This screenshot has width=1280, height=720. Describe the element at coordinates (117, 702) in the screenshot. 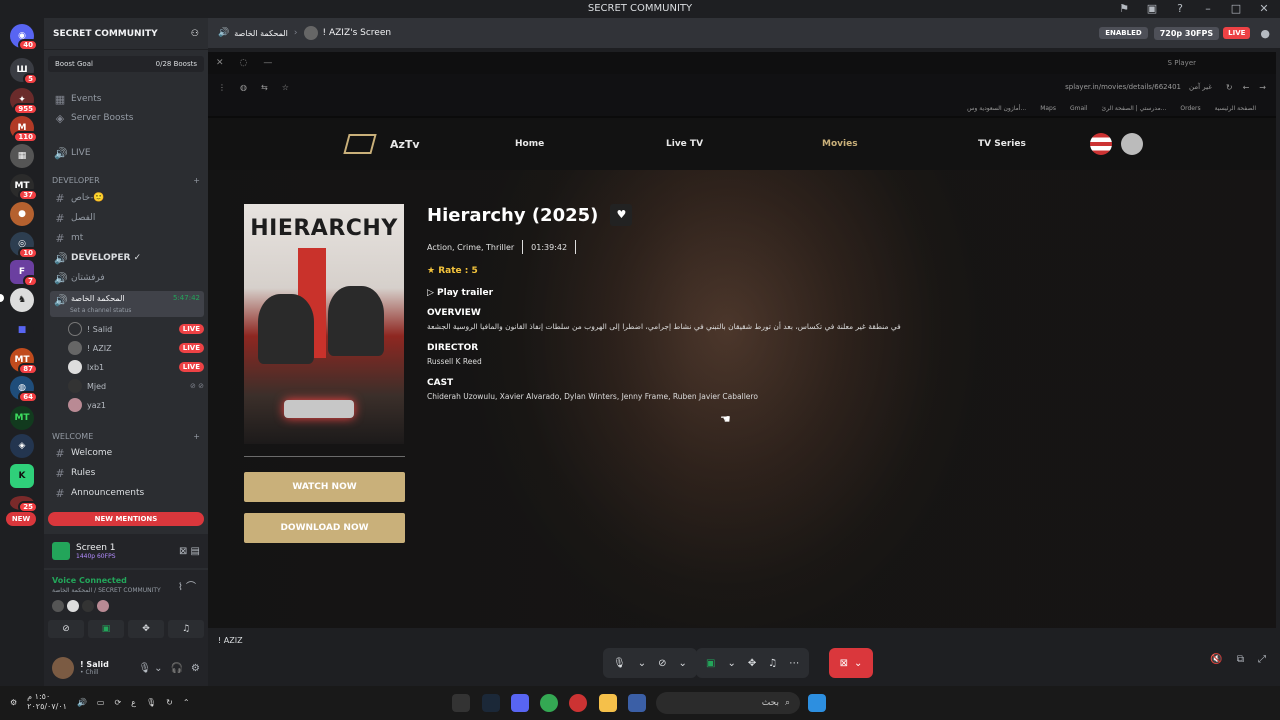

I see `sync-icon: ⟳` at that location.